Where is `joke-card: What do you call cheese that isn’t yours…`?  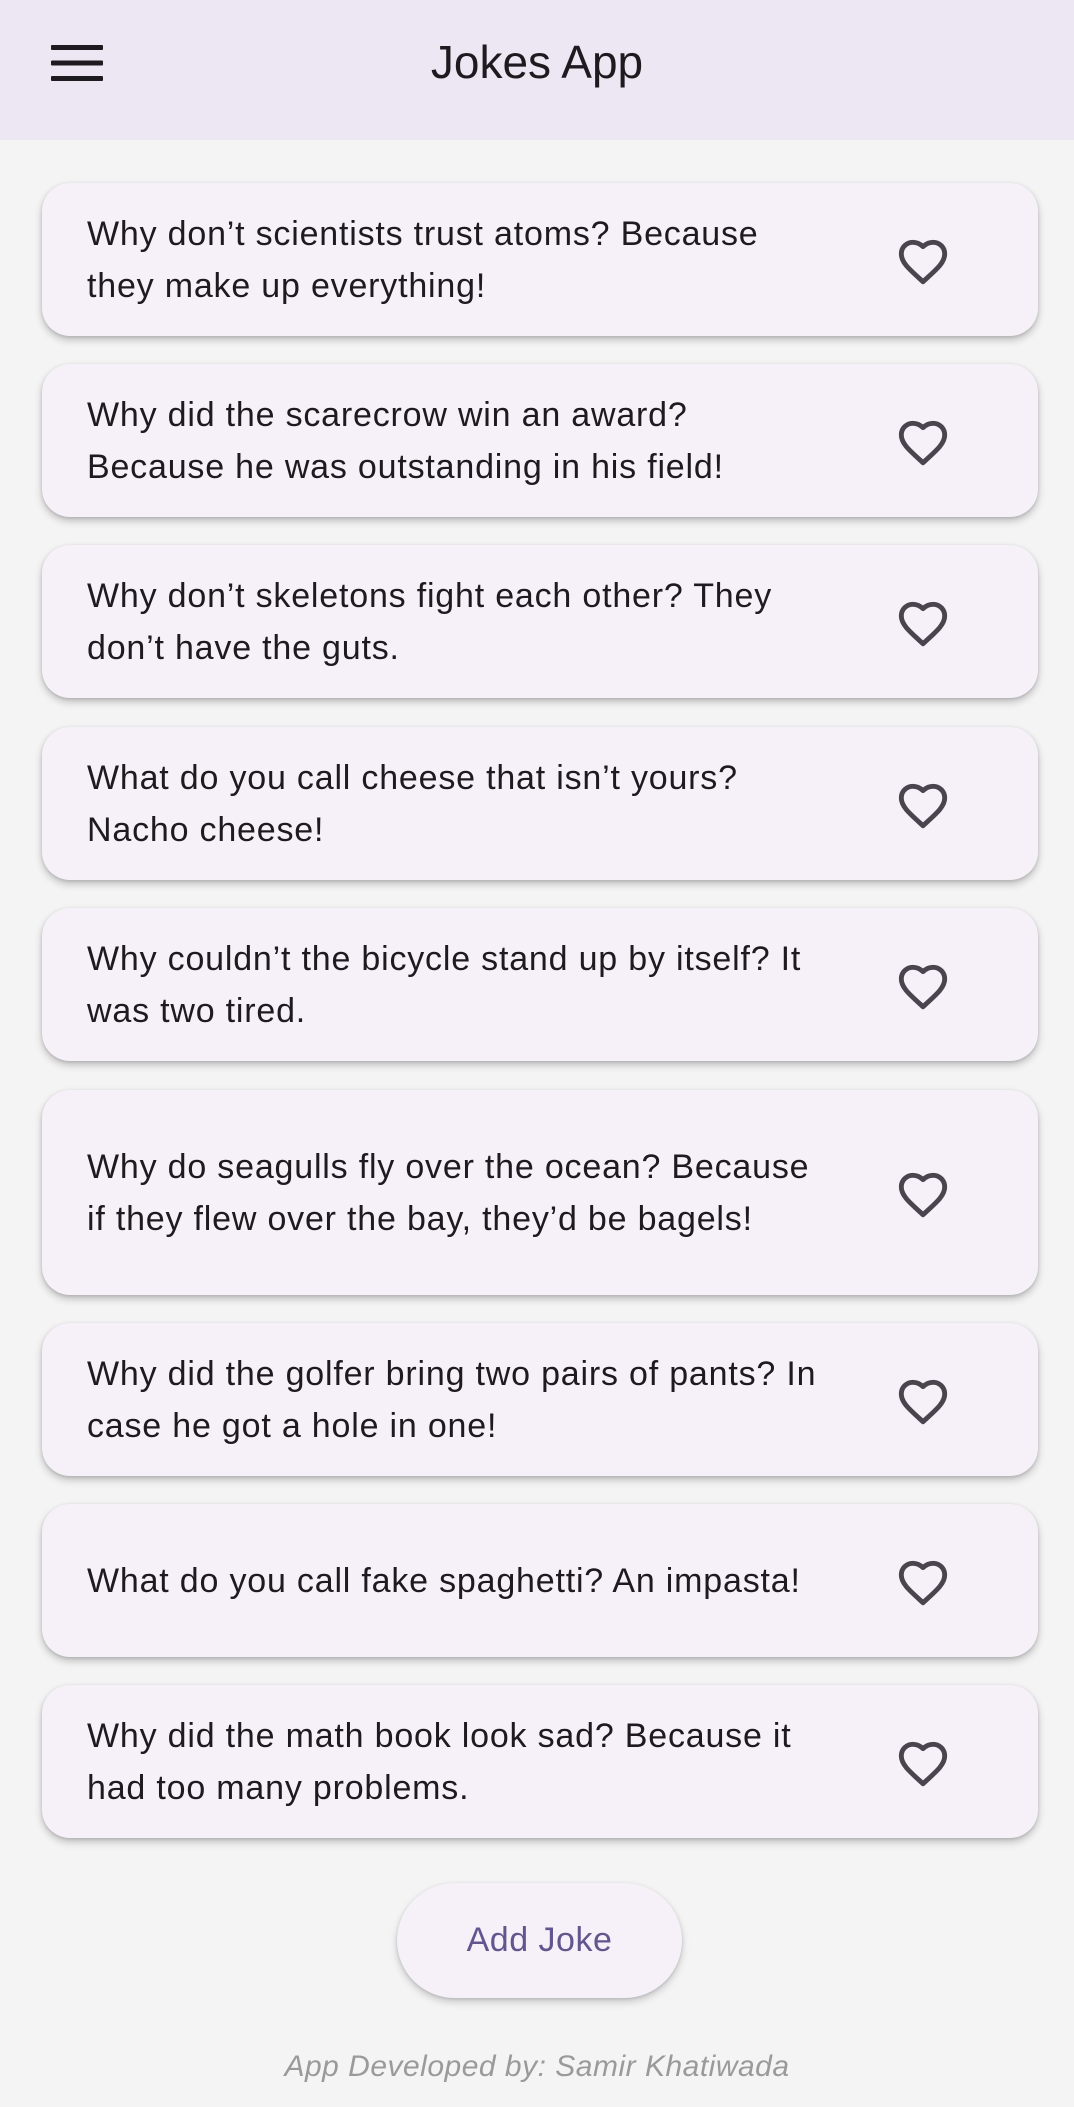
joke-card: What do you call cheese that isn’t yours… is located at coordinates (540, 803).